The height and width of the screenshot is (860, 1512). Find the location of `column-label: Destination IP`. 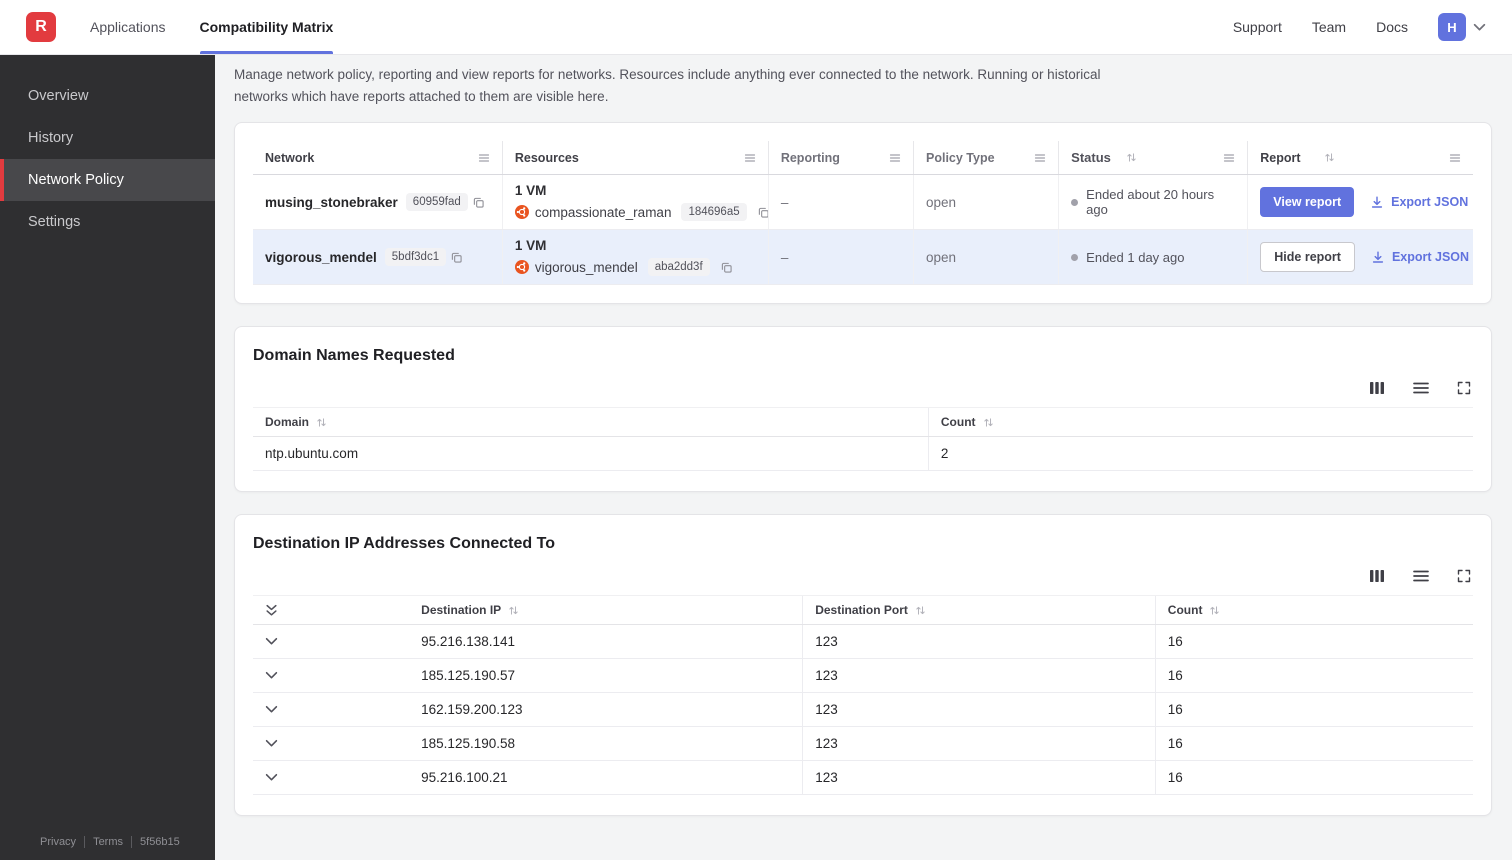

column-label: Destination IP is located at coordinates (461, 610).